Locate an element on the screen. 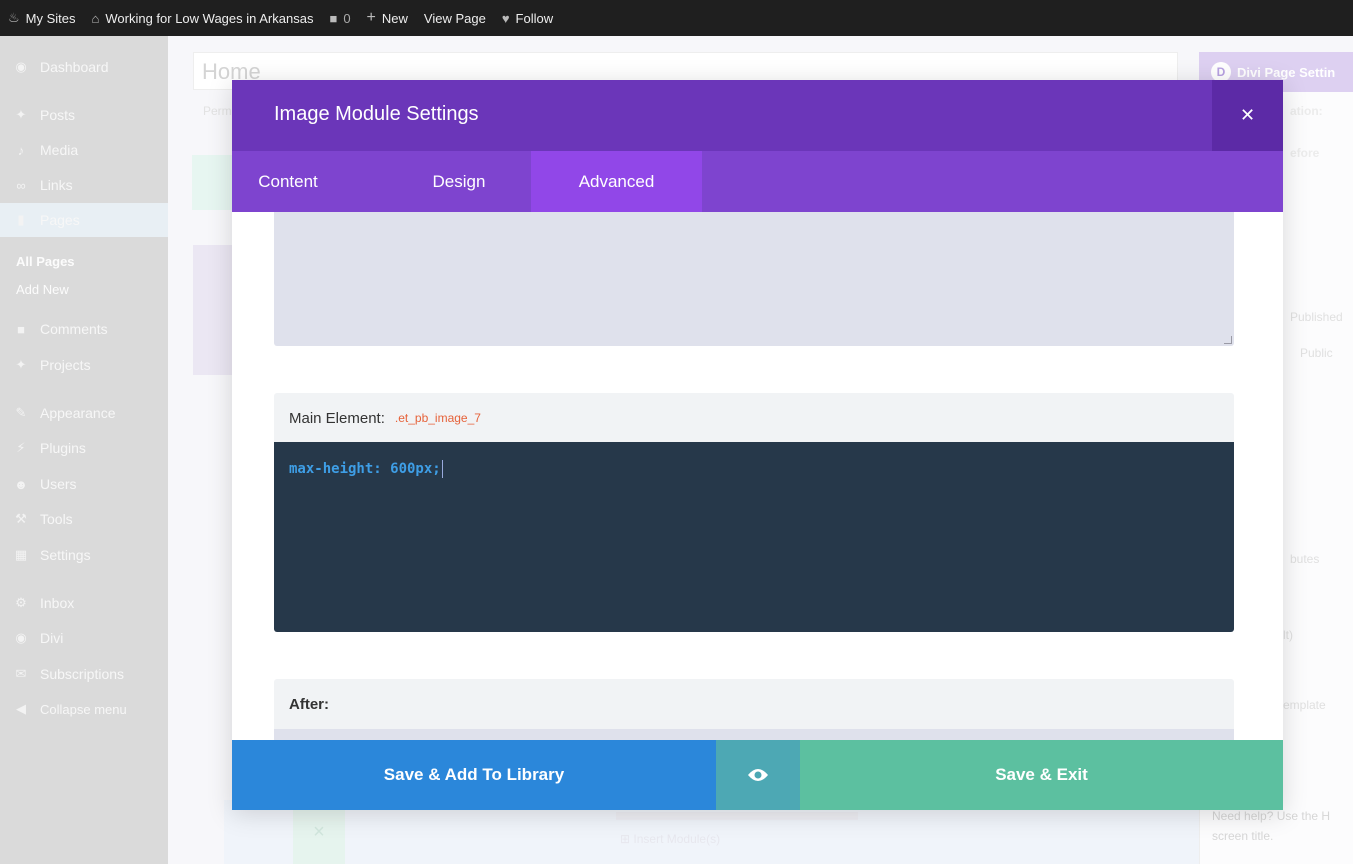 Image resolution: width=1353 pixels, height=864 pixels. preview-button is located at coordinates (758, 775).